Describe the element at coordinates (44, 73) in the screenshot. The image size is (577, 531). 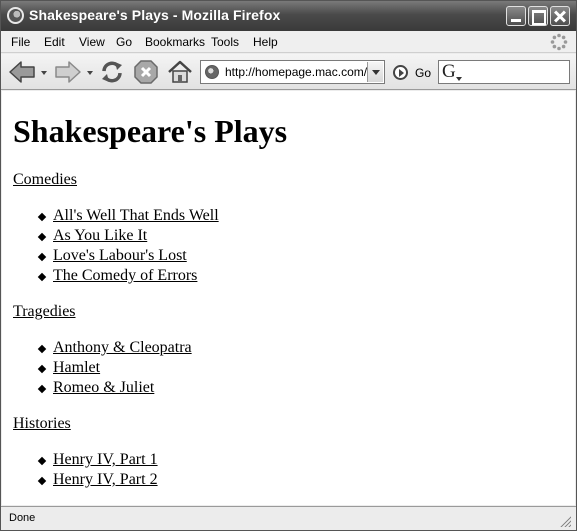
I see `back-history-dropdown-icon` at that location.